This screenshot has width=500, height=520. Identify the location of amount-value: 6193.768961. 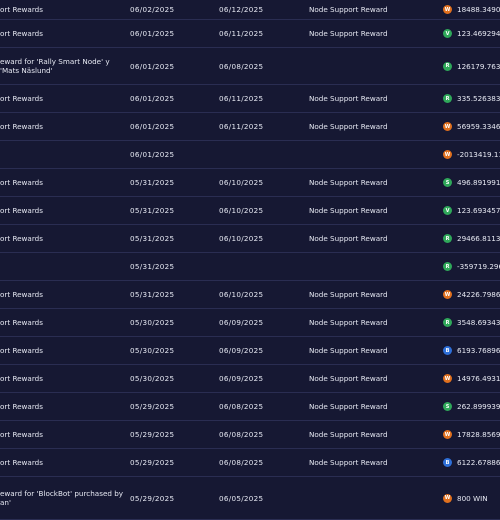
(478, 350).